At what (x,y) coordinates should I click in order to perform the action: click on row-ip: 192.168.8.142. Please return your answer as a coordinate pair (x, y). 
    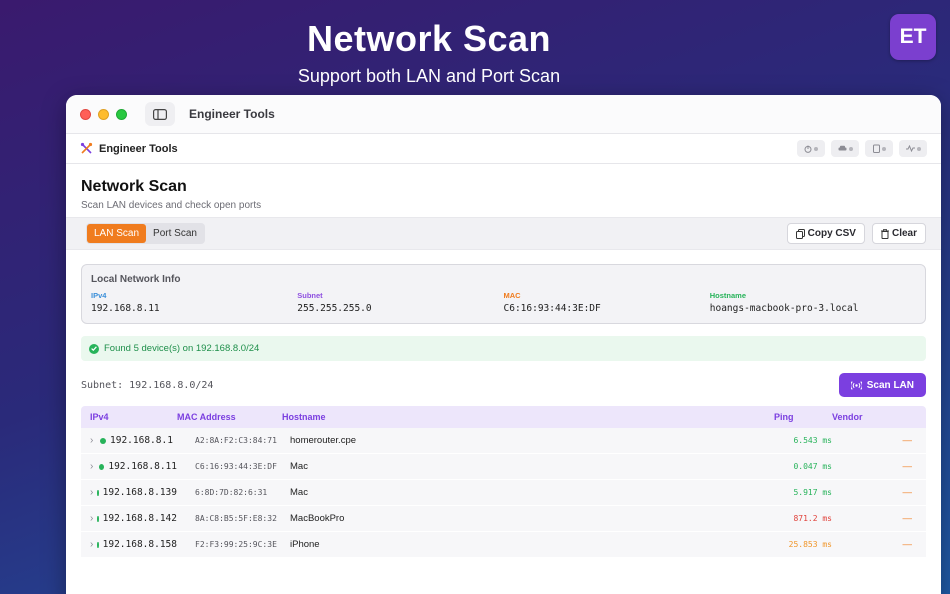
    Looking at the image, I should click on (139, 518).